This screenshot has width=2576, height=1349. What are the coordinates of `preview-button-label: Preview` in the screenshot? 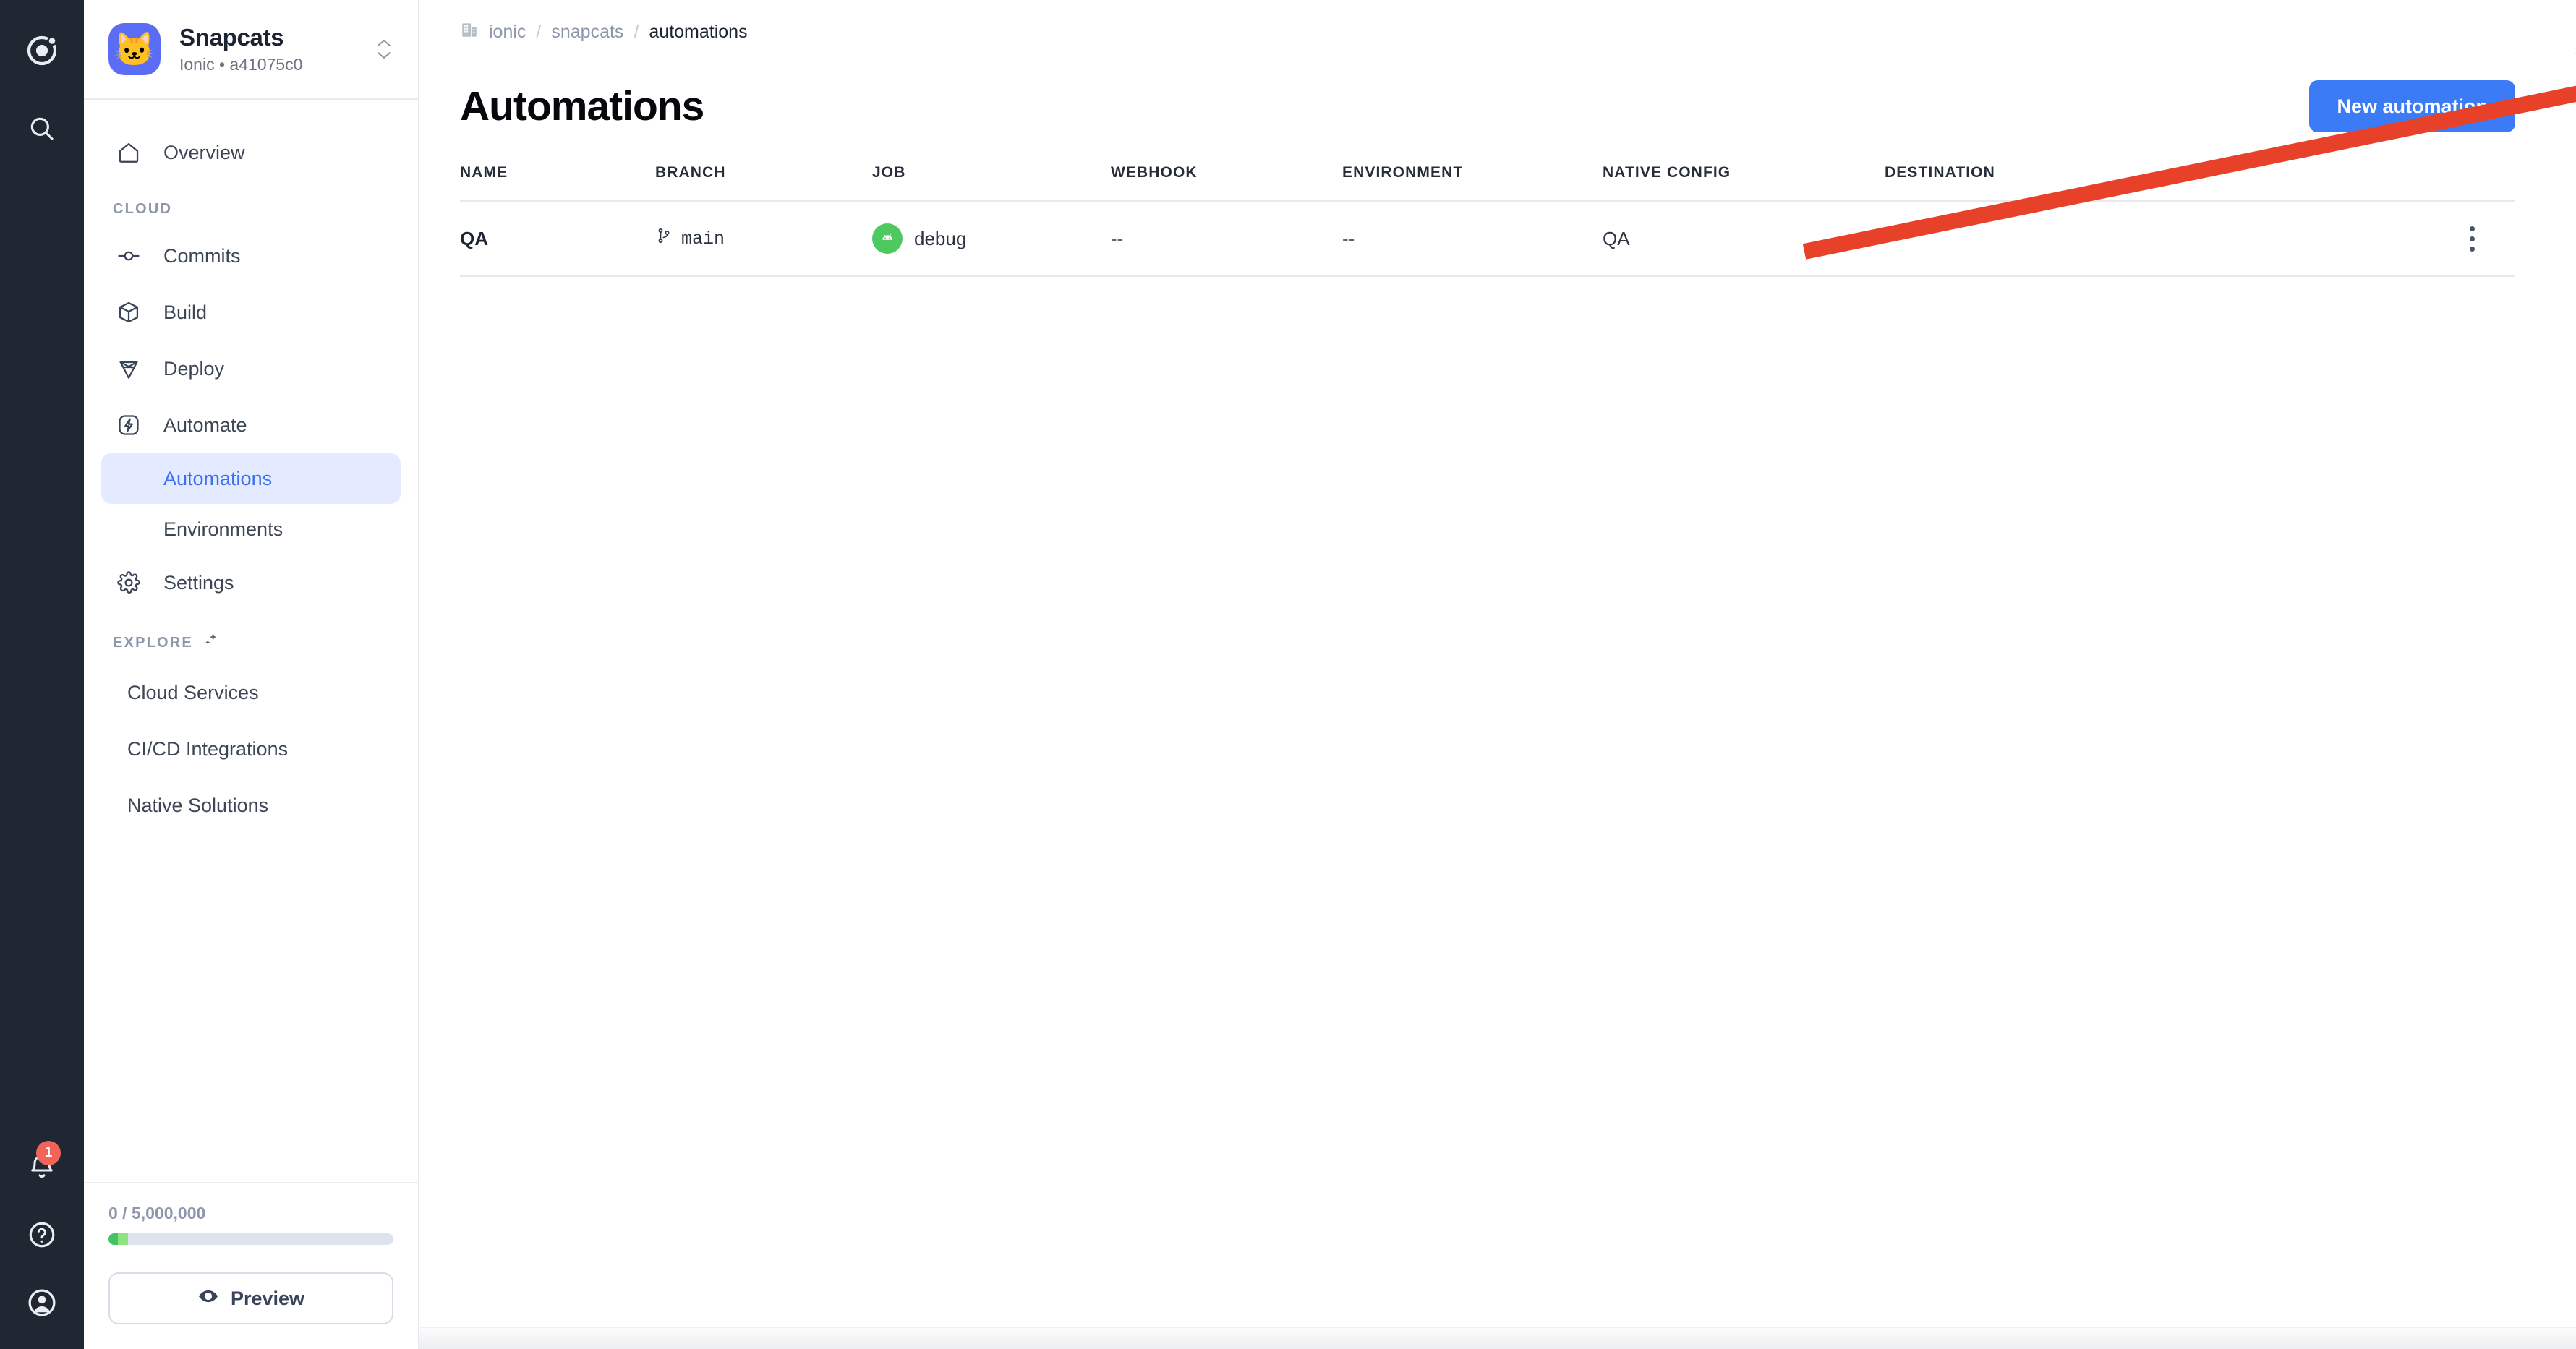 It's located at (267, 1298).